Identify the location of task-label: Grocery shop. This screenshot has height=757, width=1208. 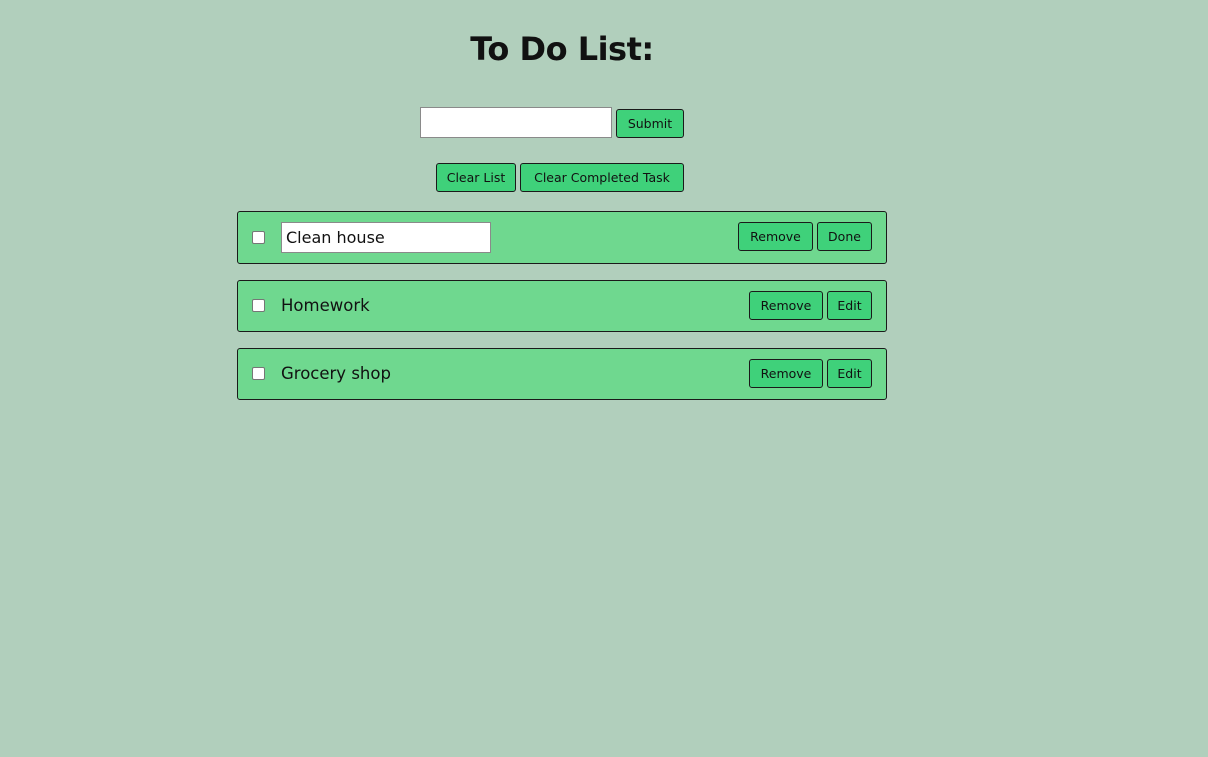
(336, 373).